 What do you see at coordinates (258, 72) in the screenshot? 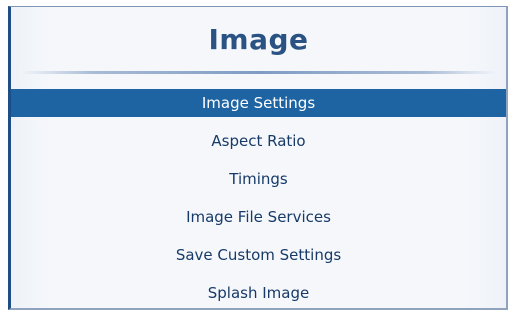
I see `title-divider` at bounding box center [258, 72].